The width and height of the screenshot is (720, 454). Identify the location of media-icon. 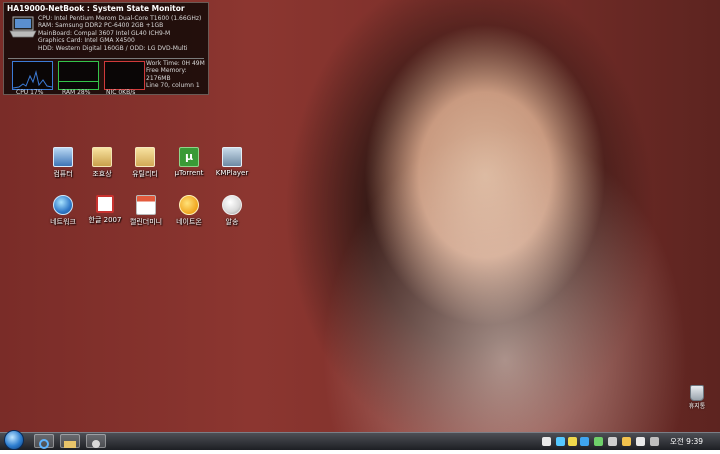
(96, 444).